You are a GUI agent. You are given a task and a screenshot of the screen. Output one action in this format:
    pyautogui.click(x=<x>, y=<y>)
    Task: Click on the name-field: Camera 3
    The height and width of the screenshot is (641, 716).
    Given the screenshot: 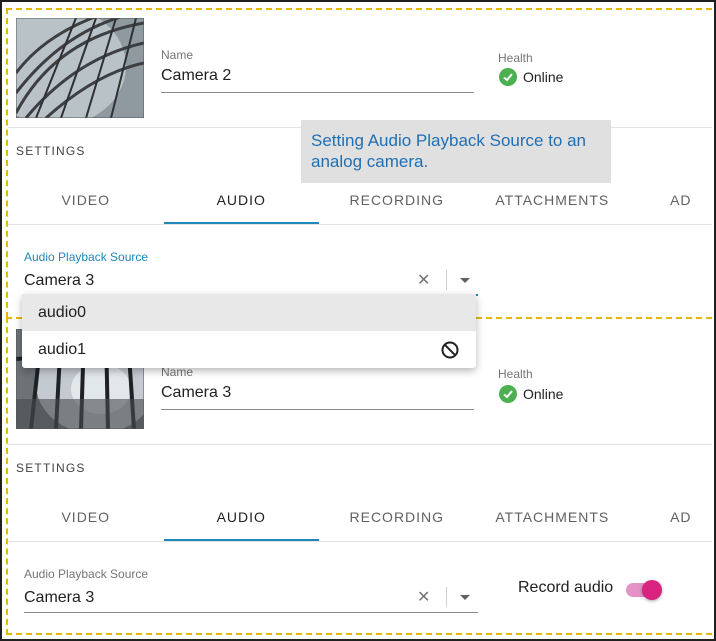 What is the action you would take?
    pyautogui.click(x=196, y=393)
    